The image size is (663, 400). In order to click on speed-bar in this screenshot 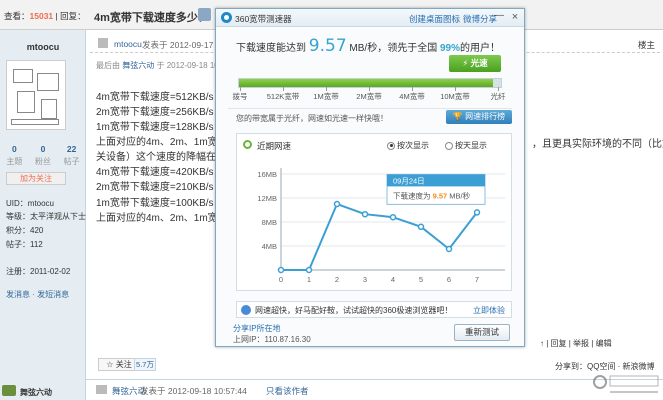, I will do `click(370, 83)`.